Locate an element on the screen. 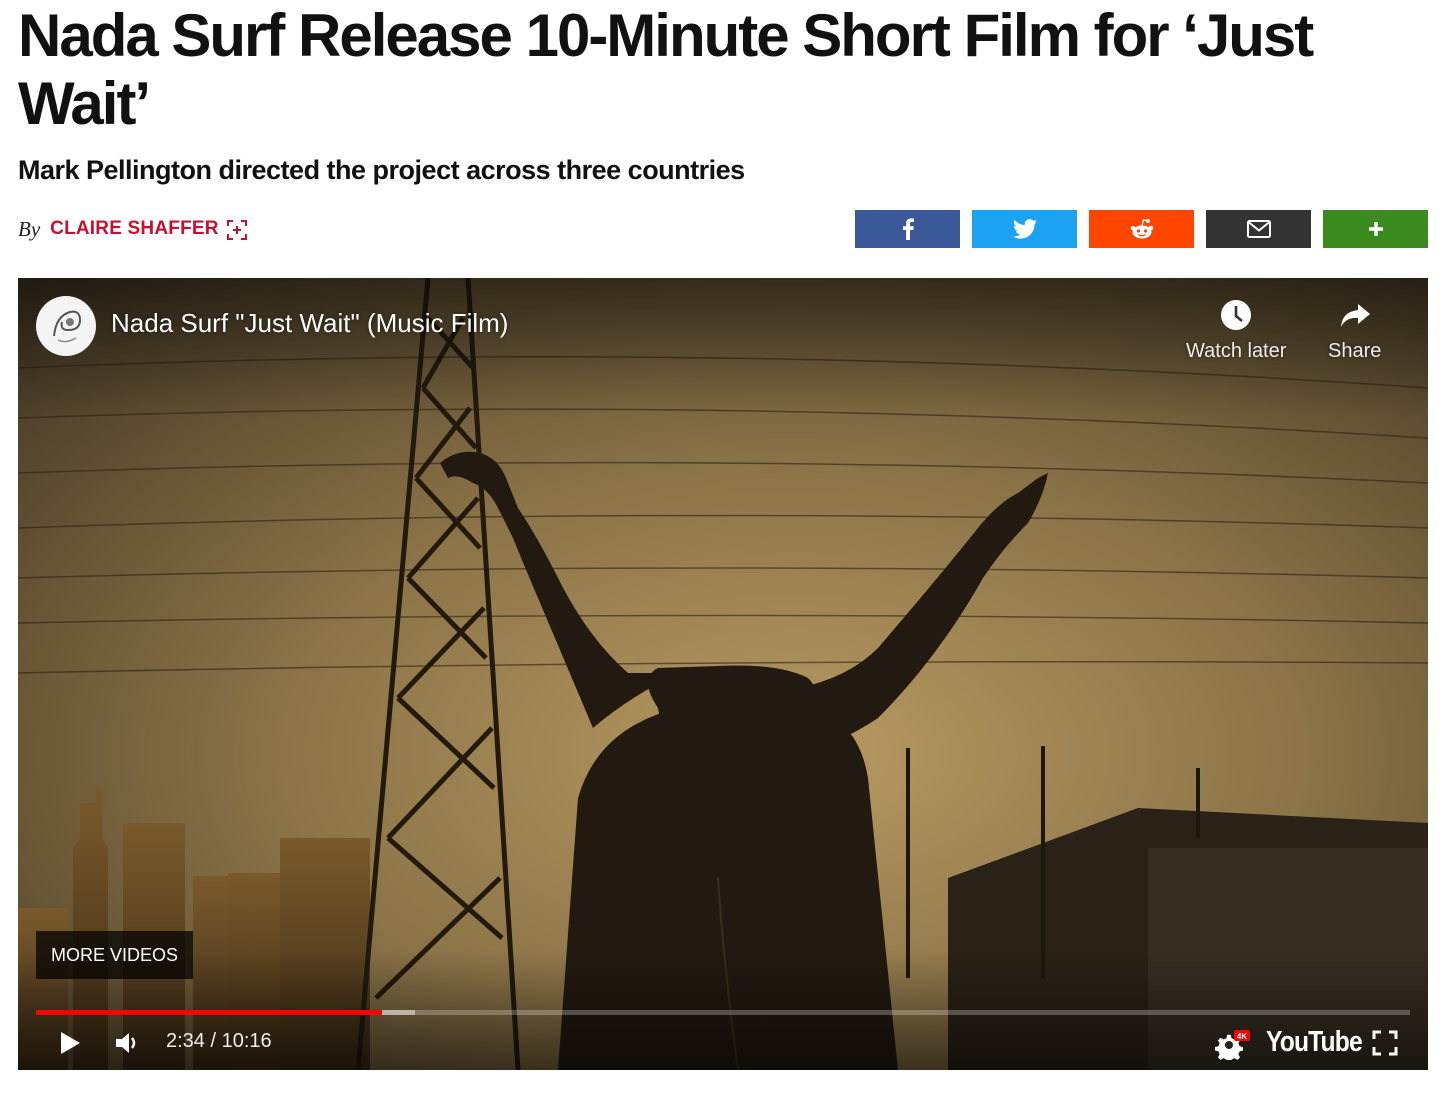 Image resolution: width=1445 pixels, height=1107 pixels. channel-avatar is located at coordinates (66, 326).